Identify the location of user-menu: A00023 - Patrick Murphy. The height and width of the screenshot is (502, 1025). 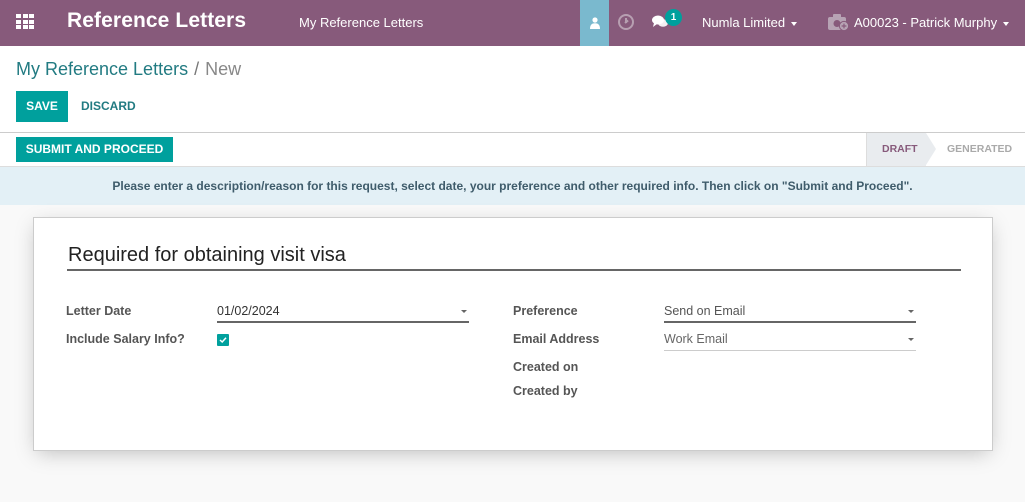
(932, 22).